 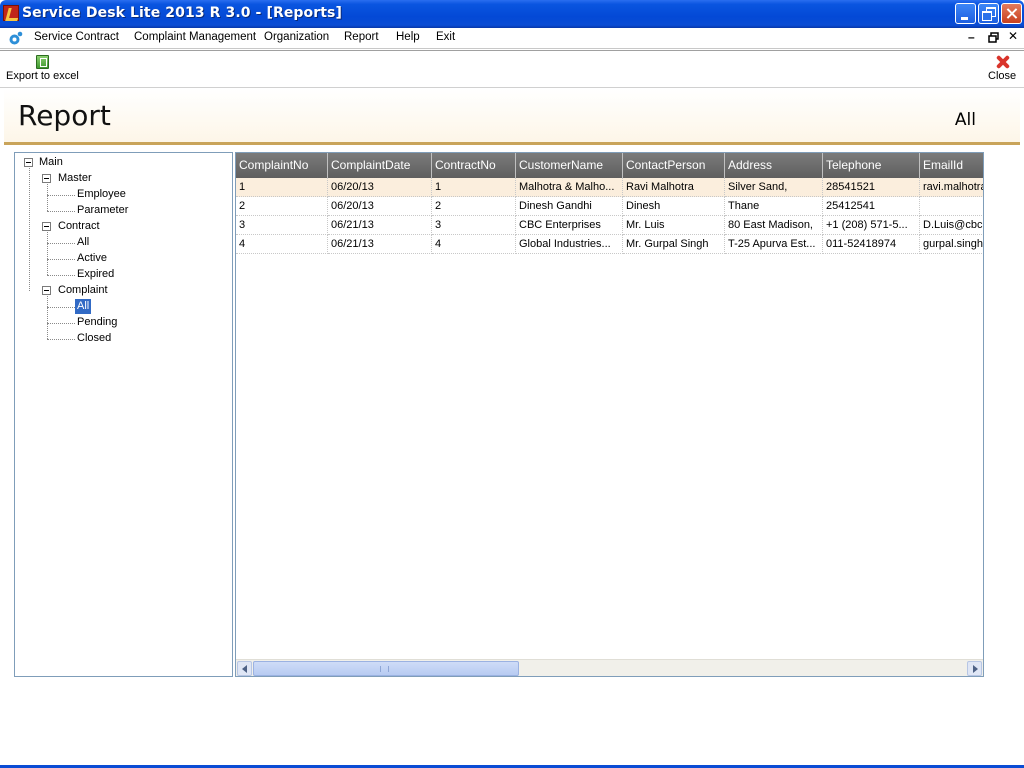 I want to click on scrollbar-thumb, so click(x=386, y=668).